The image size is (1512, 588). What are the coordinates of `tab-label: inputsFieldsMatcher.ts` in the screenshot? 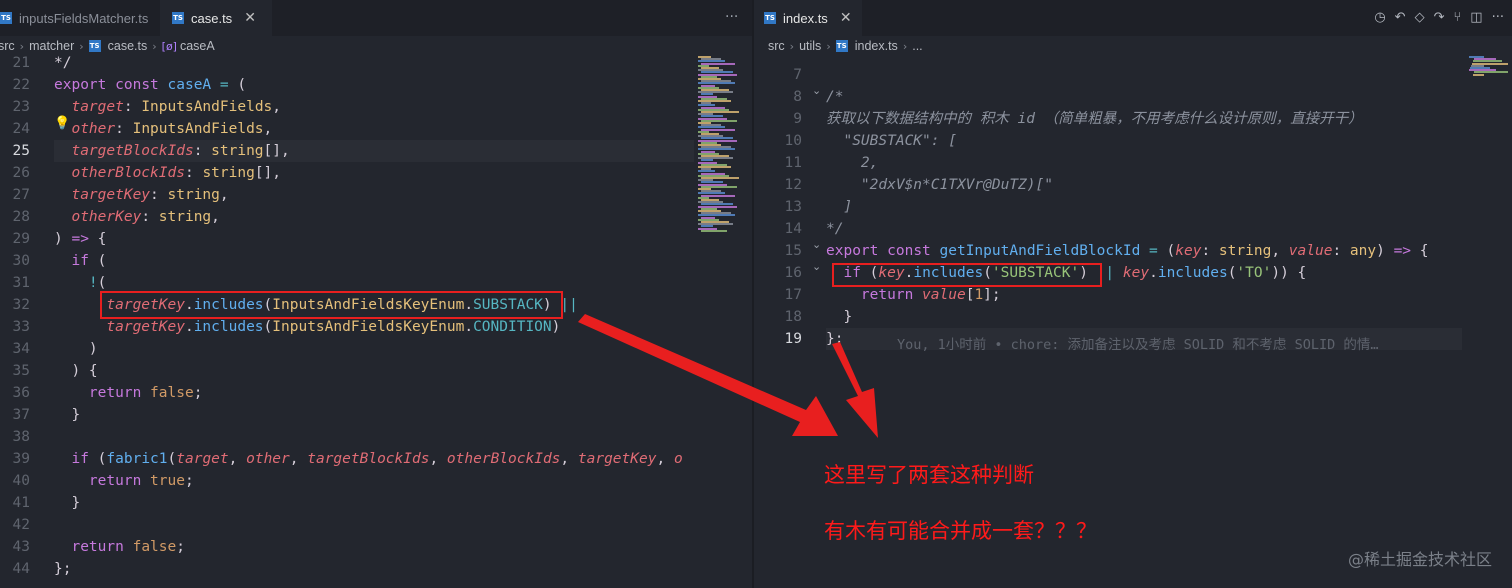 It's located at (84, 18).